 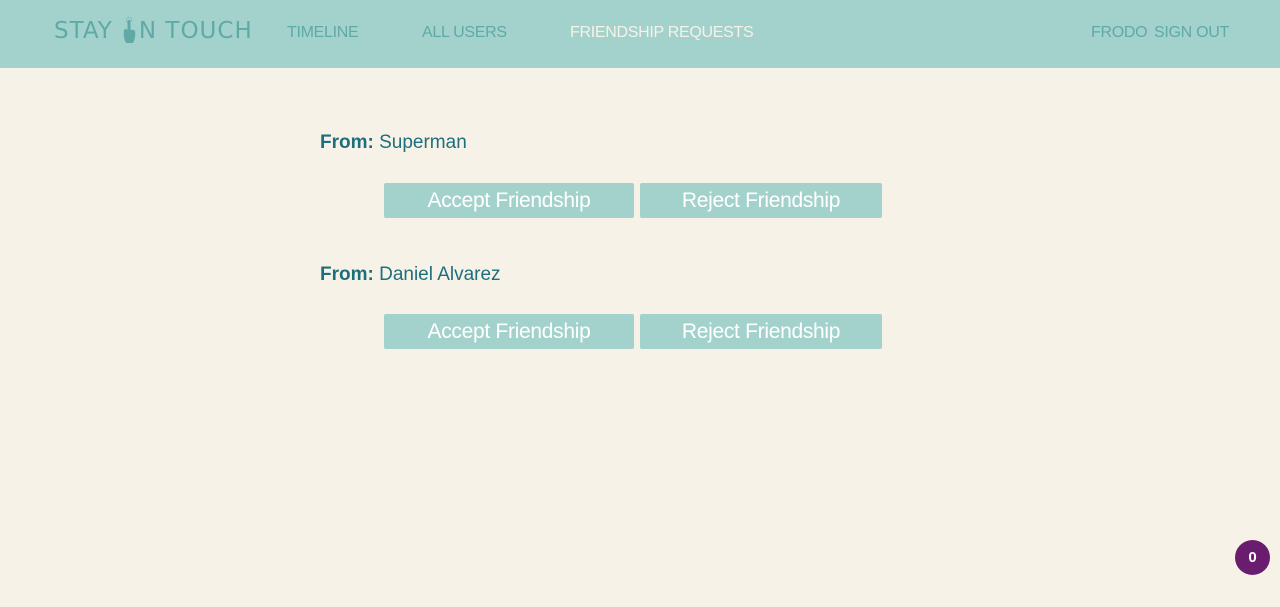 What do you see at coordinates (1119, 33) in the screenshot?
I see `nav-user-profile: FRODO` at bounding box center [1119, 33].